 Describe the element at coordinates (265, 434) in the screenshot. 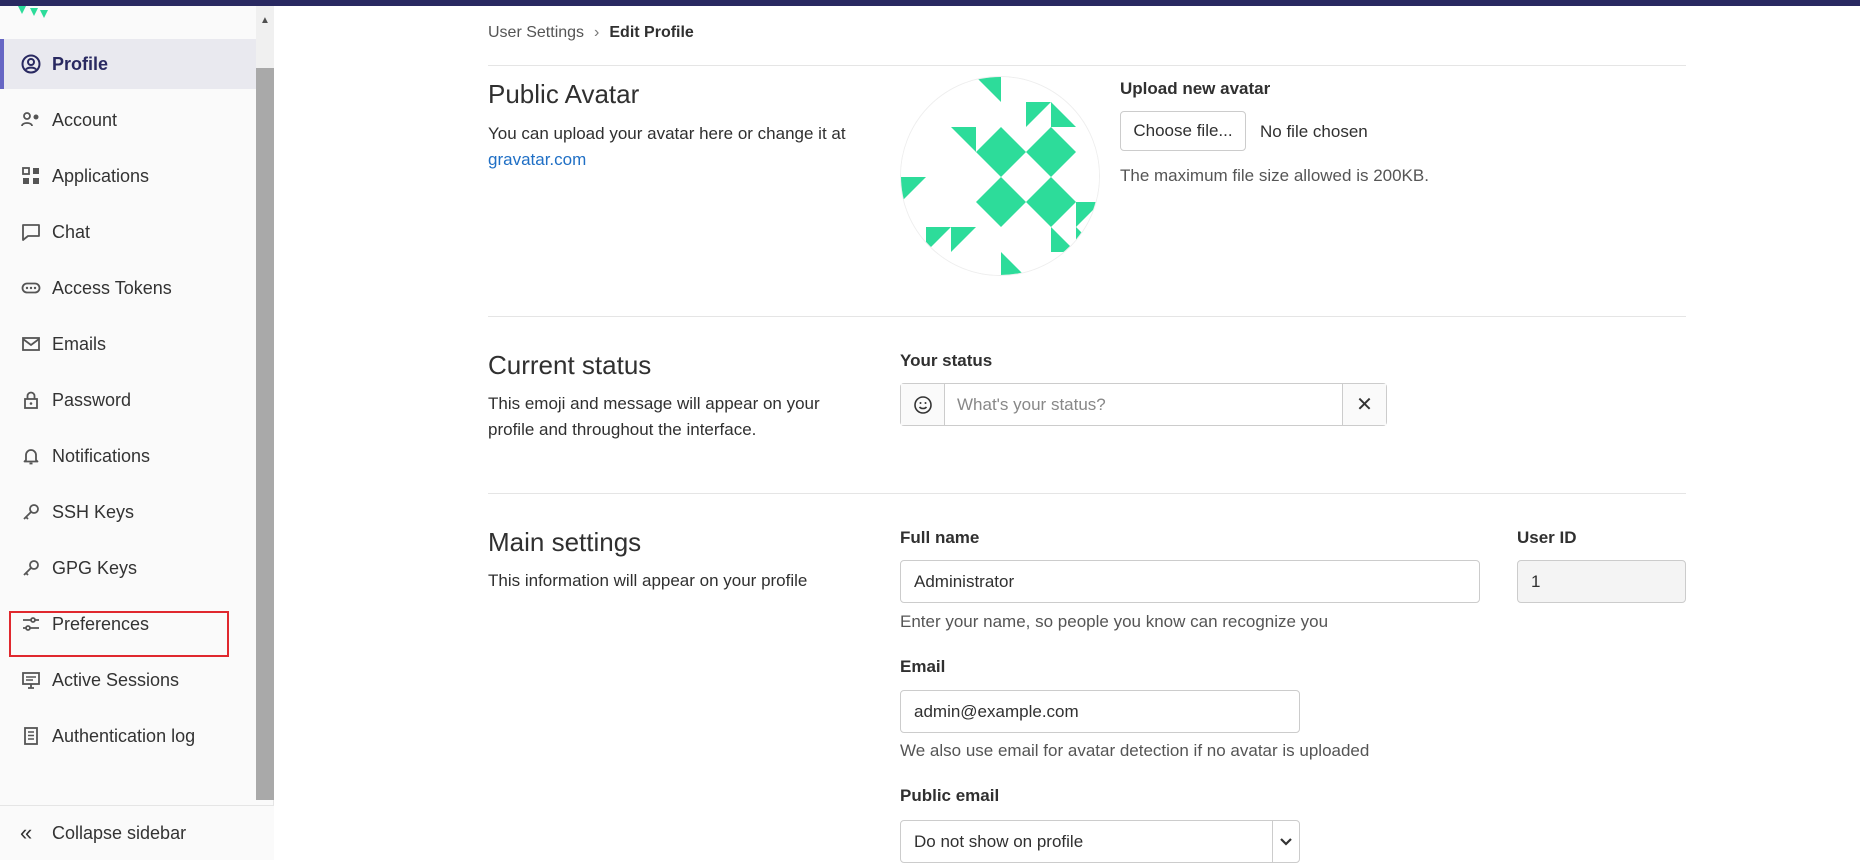

I see `sidebar-scrollbar-thumb` at that location.